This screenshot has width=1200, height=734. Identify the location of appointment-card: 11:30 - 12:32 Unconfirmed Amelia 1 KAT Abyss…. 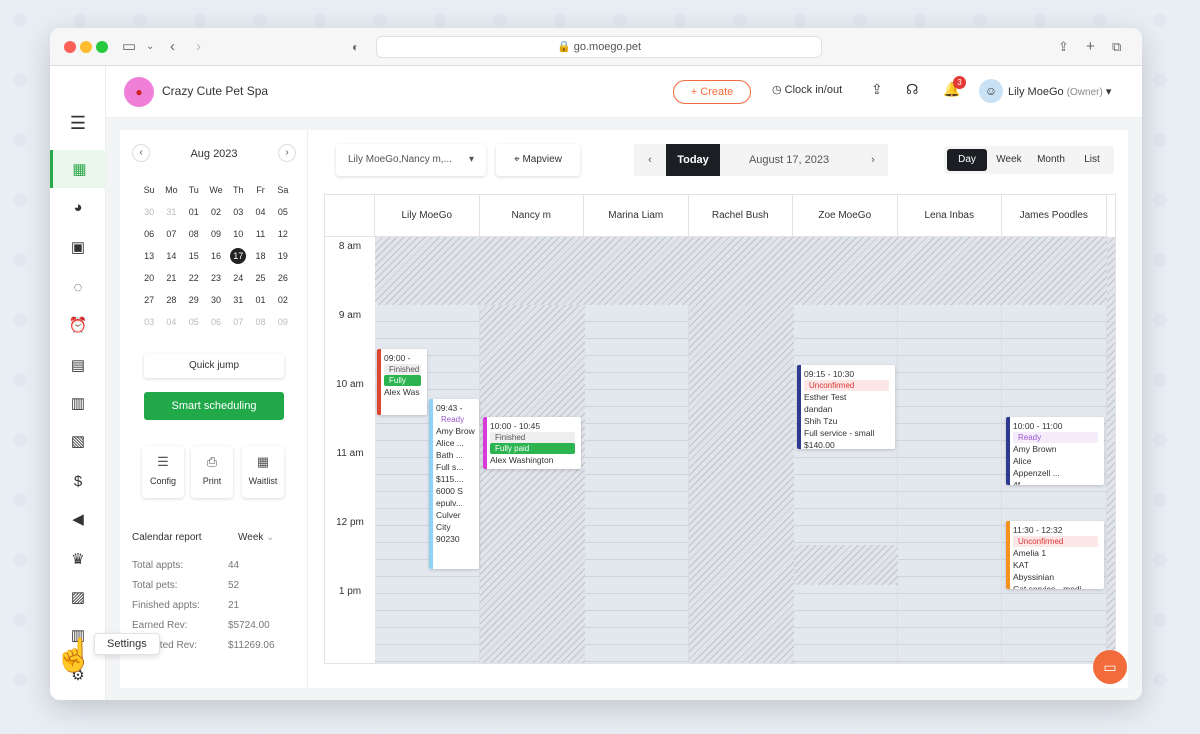
(1055, 555).